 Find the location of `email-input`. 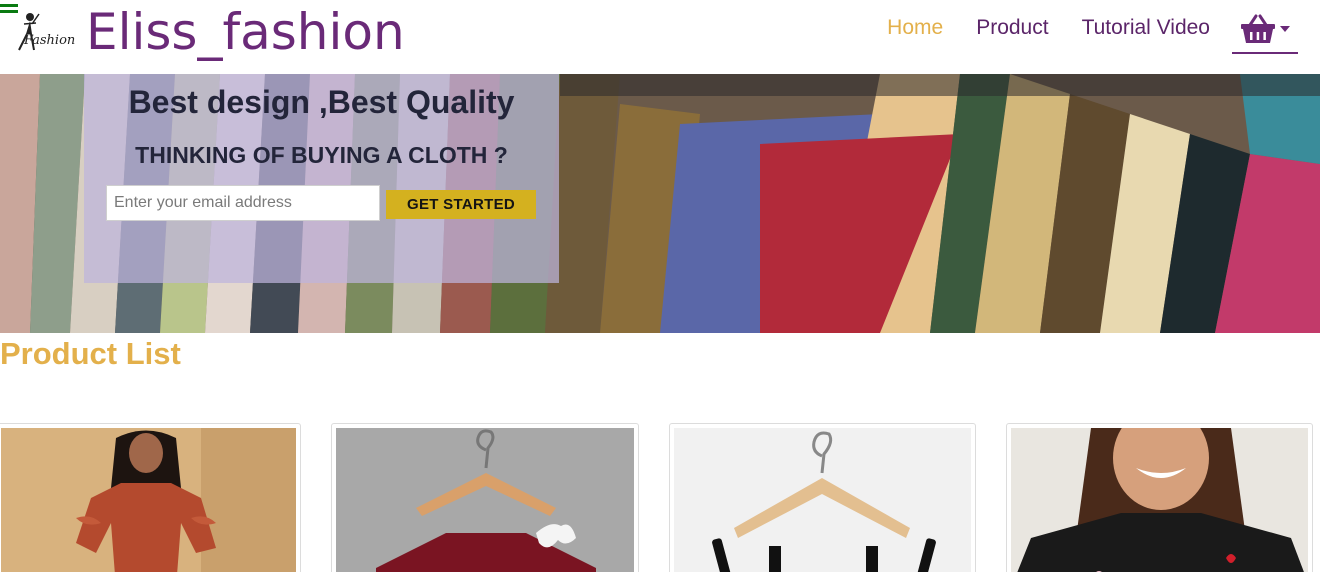

email-input is located at coordinates (243, 203).